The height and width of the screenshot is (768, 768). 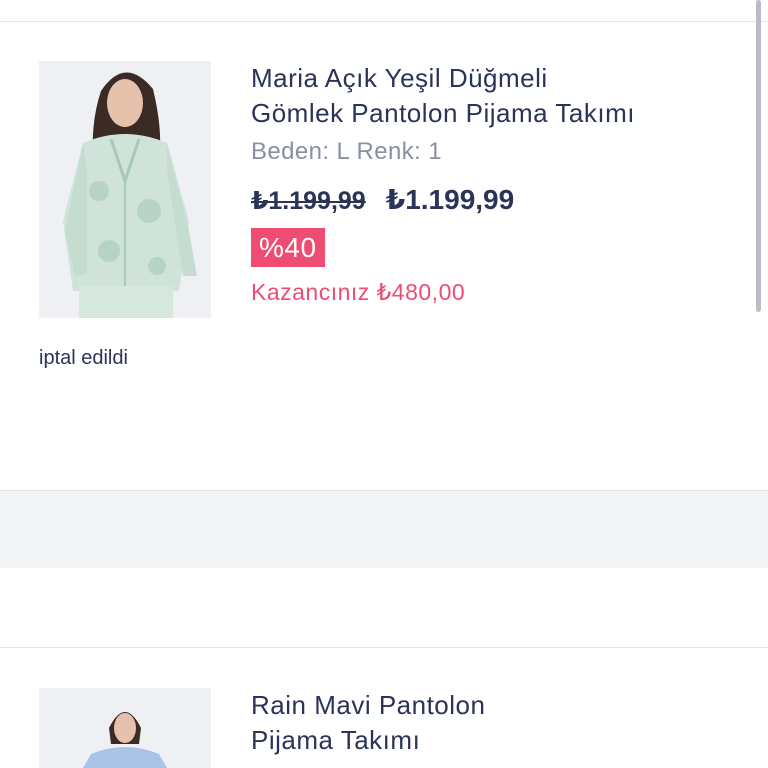 I want to click on product-photo-blue-pajama-icon, so click(x=125, y=728).